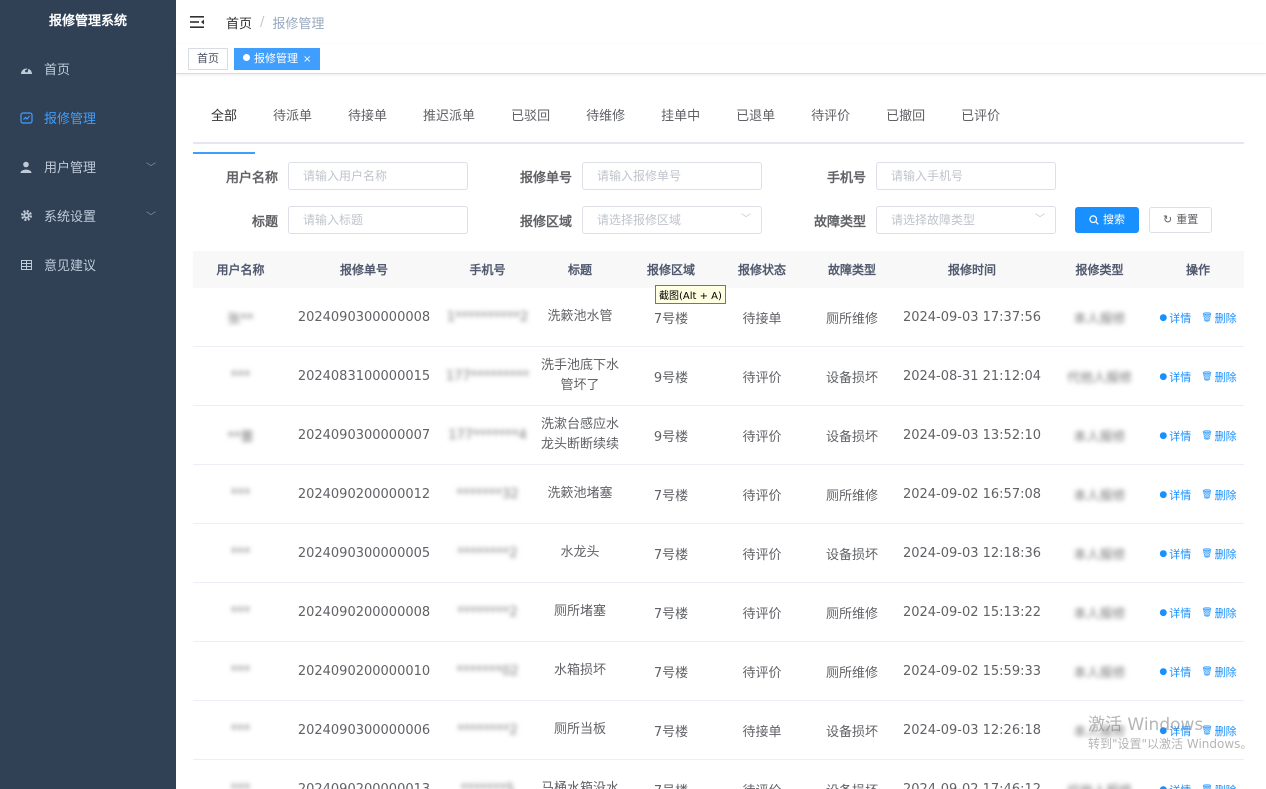 This screenshot has height=789, width=1266. I want to click on time-cell: 2024-09-03 12:18:36, so click(972, 553).